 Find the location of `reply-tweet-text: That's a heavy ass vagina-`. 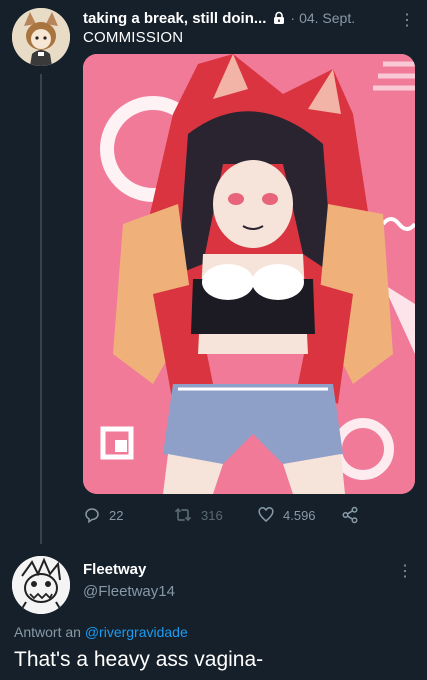

reply-tweet-text: That's a heavy ass vagina- is located at coordinates (139, 659).